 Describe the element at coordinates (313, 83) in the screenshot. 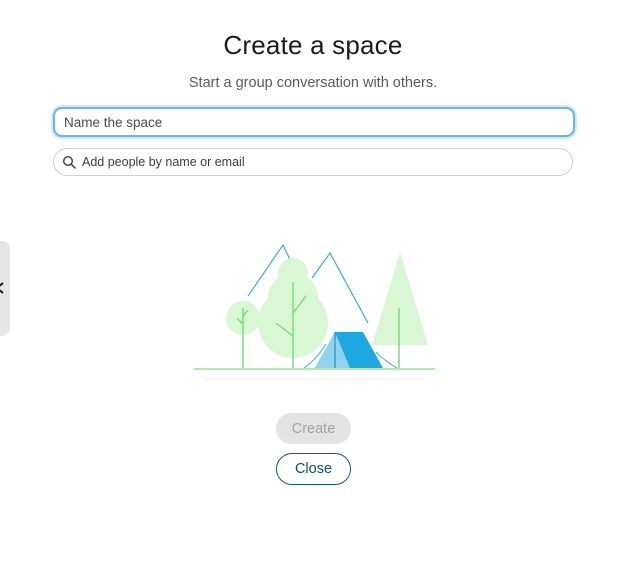

I see `dialog-subtitle: Start a group conversation with others.` at that location.